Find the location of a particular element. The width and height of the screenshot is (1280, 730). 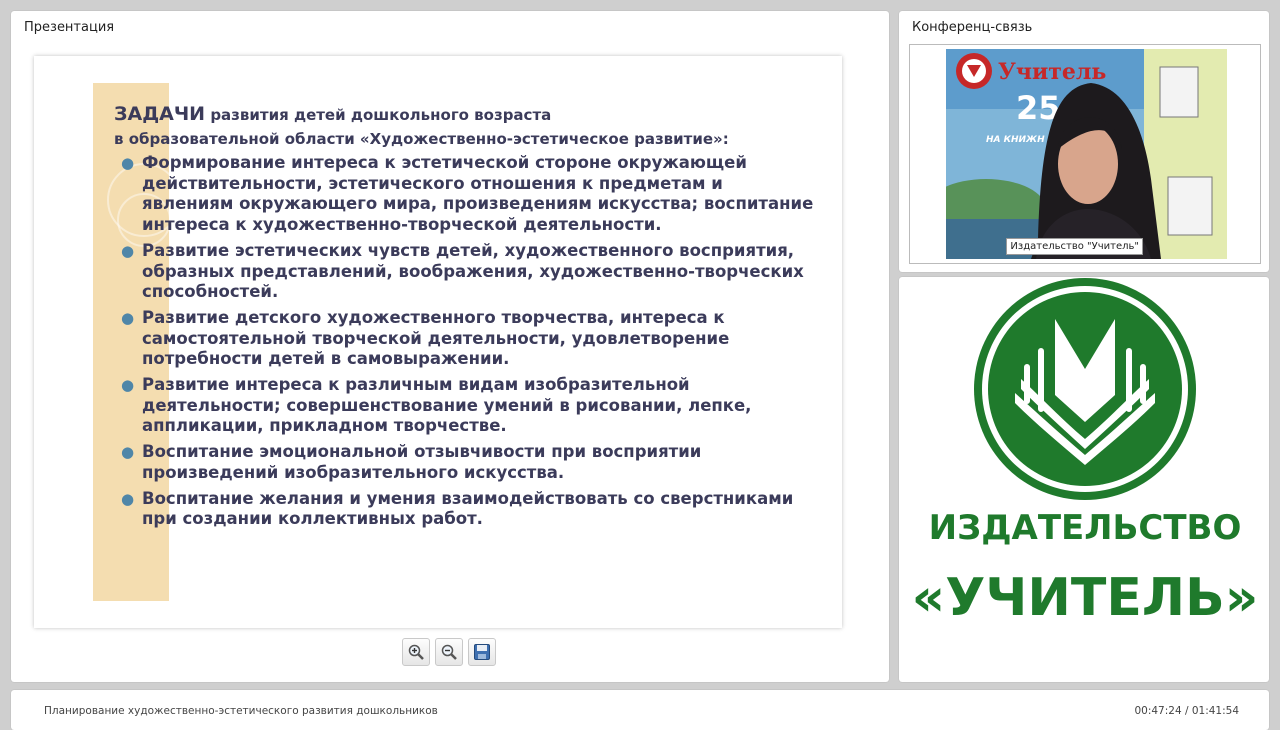

save-icon is located at coordinates (482, 652).